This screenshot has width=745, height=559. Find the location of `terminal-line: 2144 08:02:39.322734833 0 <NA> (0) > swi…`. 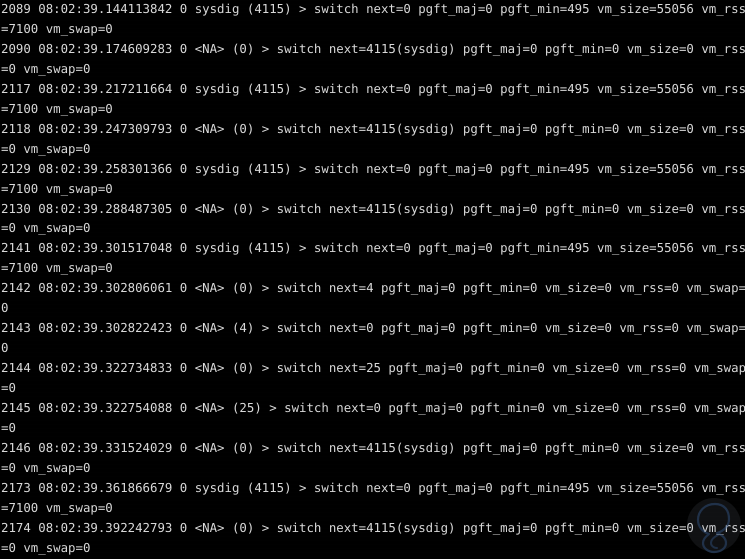

terminal-line: 2144 08:02:39.322734833 0 <NA> (0) > swi… is located at coordinates (373, 368).